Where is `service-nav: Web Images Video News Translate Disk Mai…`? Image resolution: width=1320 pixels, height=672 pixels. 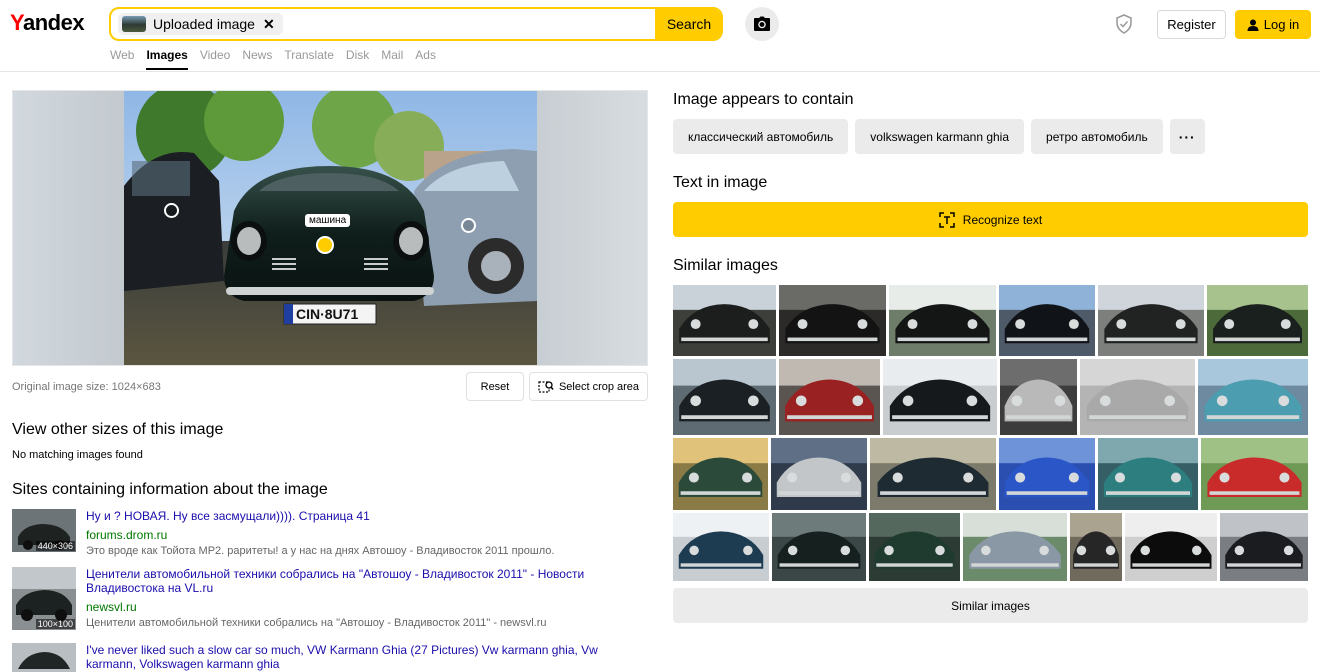 service-nav: Web Images Video News Translate Disk Mai… is located at coordinates (279, 59).